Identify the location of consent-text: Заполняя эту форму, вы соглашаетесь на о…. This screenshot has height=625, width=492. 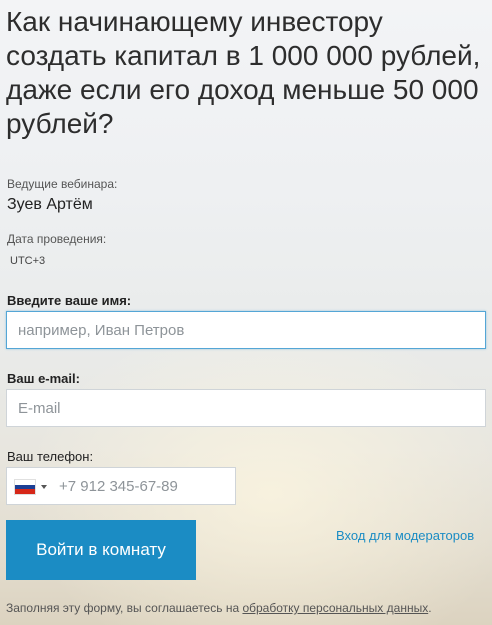
(219, 608).